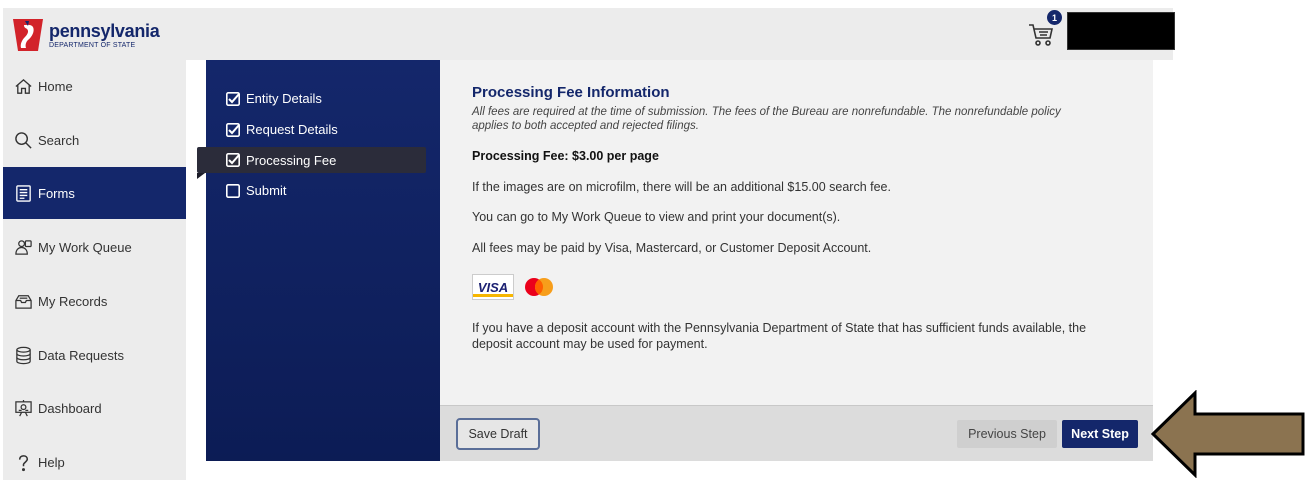 This screenshot has width=1307, height=480. Describe the element at coordinates (498, 434) in the screenshot. I see `save-draft-button: Save Draft` at that location.